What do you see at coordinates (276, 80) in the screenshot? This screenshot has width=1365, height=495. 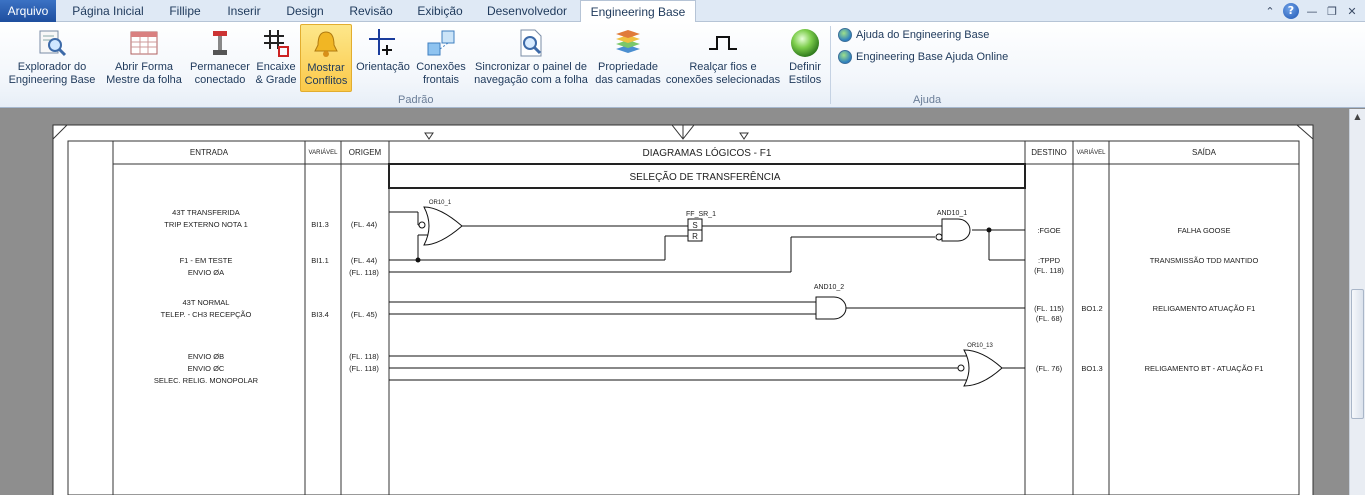 I see `snap-grid-label-2: & Grade` at bounding box center [276, 80].